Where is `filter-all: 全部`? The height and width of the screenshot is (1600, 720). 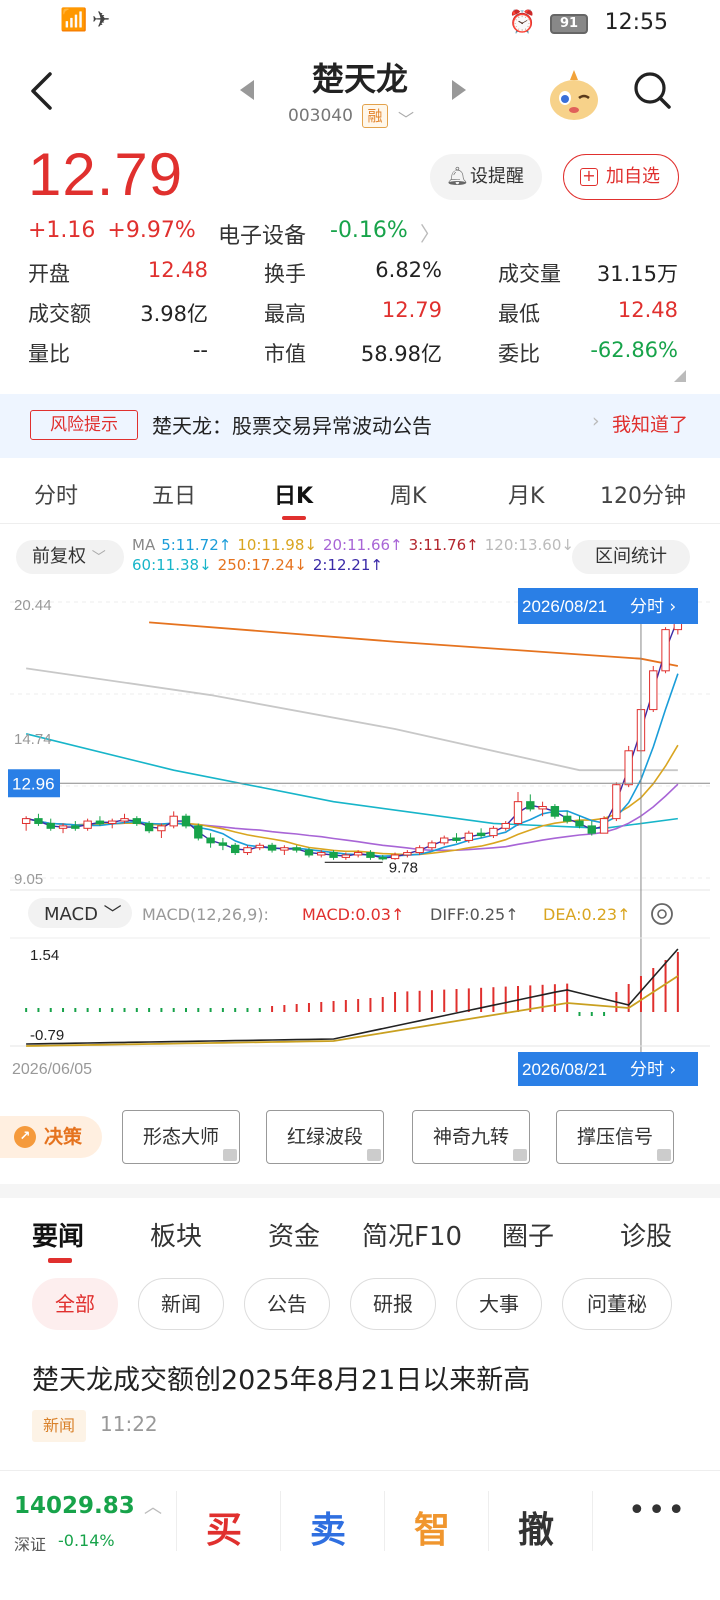
filter-all: 全部 is located at coordinates (75, 1304).